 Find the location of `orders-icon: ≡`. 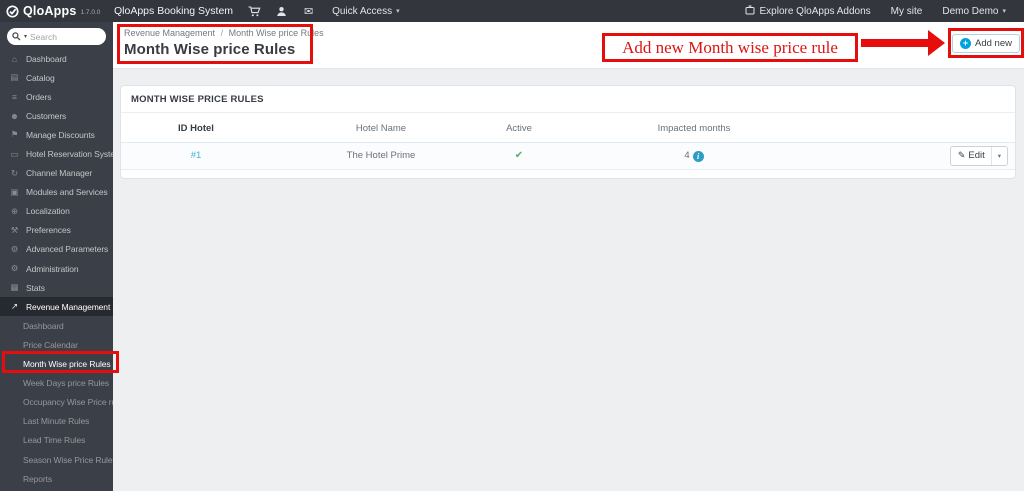

orders-icon: ≡ is located at coordinates (14, 96).